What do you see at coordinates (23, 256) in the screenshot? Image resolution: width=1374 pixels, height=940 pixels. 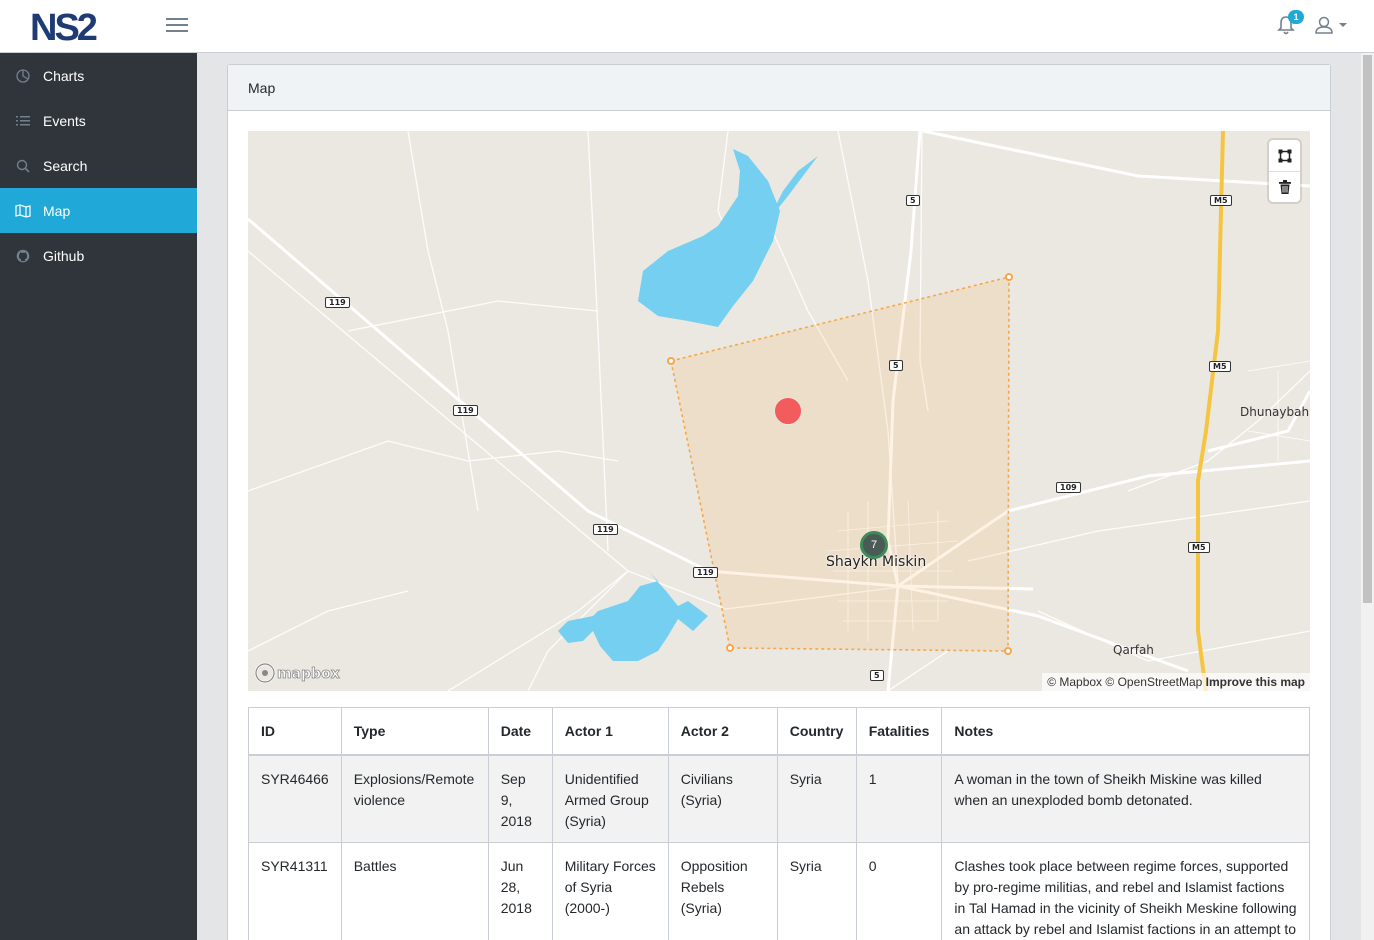 I see `github-icon` at bounding box center [23, 256].